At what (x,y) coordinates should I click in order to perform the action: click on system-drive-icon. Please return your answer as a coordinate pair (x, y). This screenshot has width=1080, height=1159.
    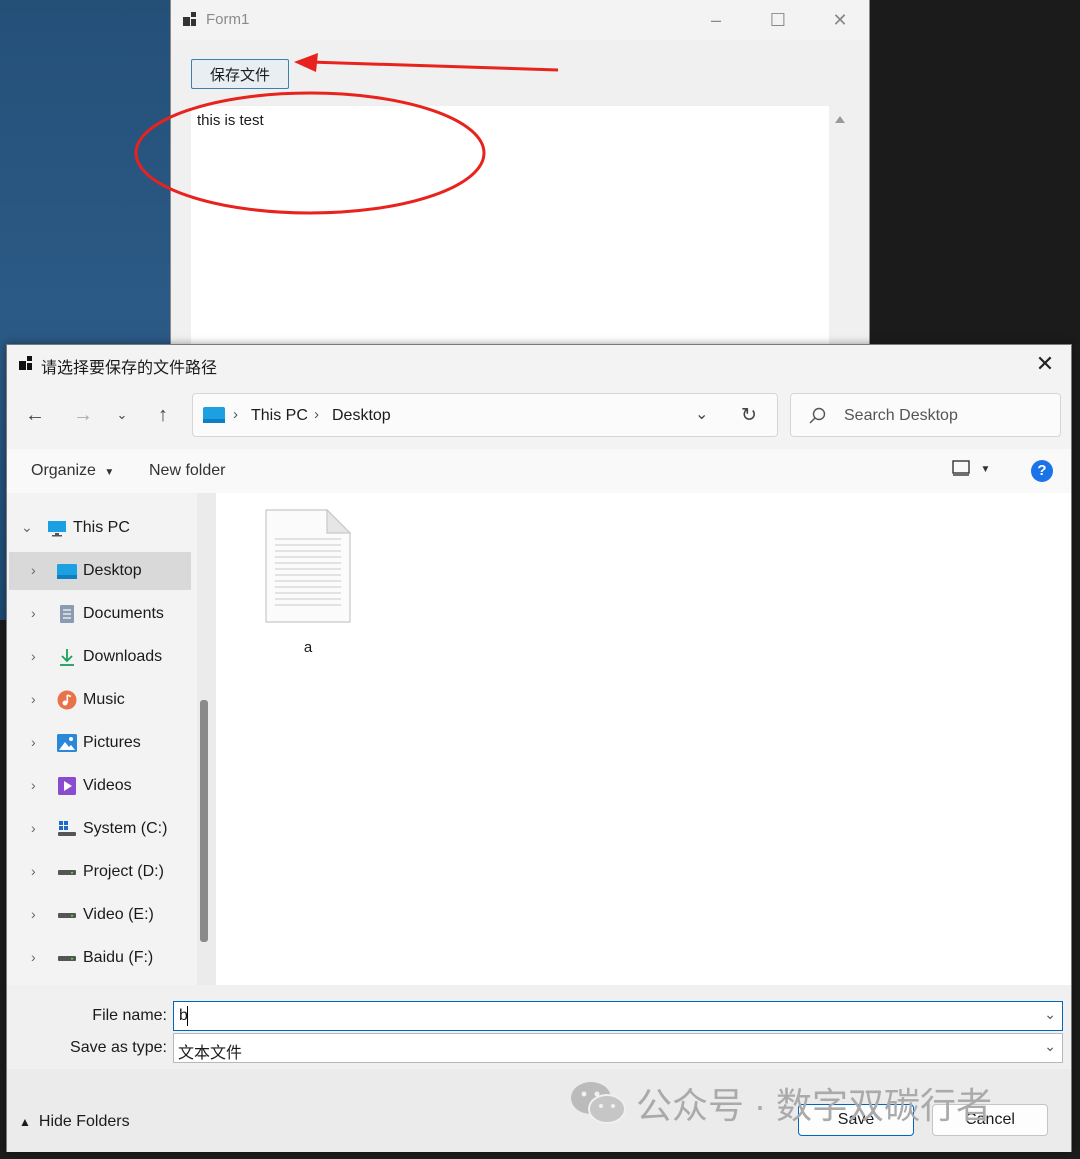
    Looking at the image, I should click on (67, 828).